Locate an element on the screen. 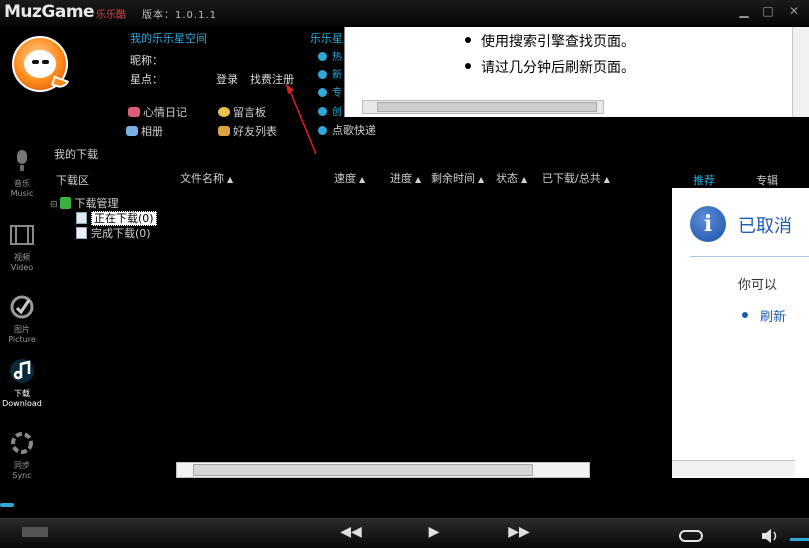  folder-icon is located at coordinates (65, 203).